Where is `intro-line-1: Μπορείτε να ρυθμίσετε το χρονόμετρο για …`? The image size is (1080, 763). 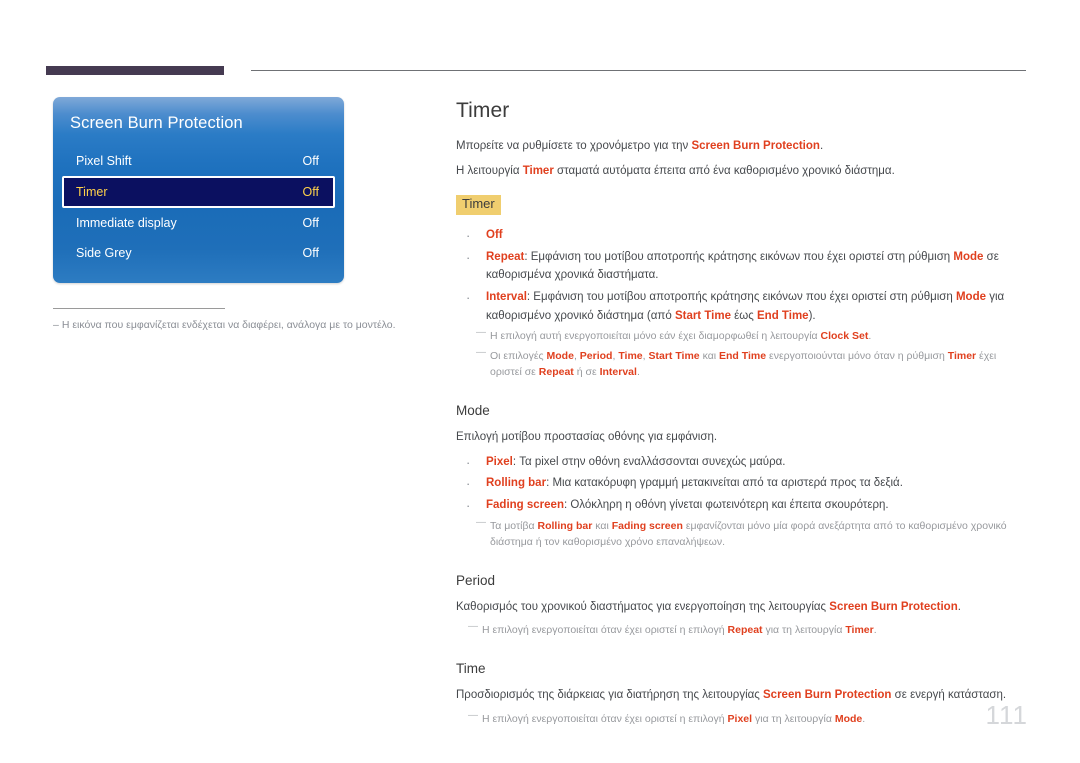 intro-line-1: Μπορείτε να ρυθμίσετε το χρονόμετρο για … is located at coordinates (741, 146).